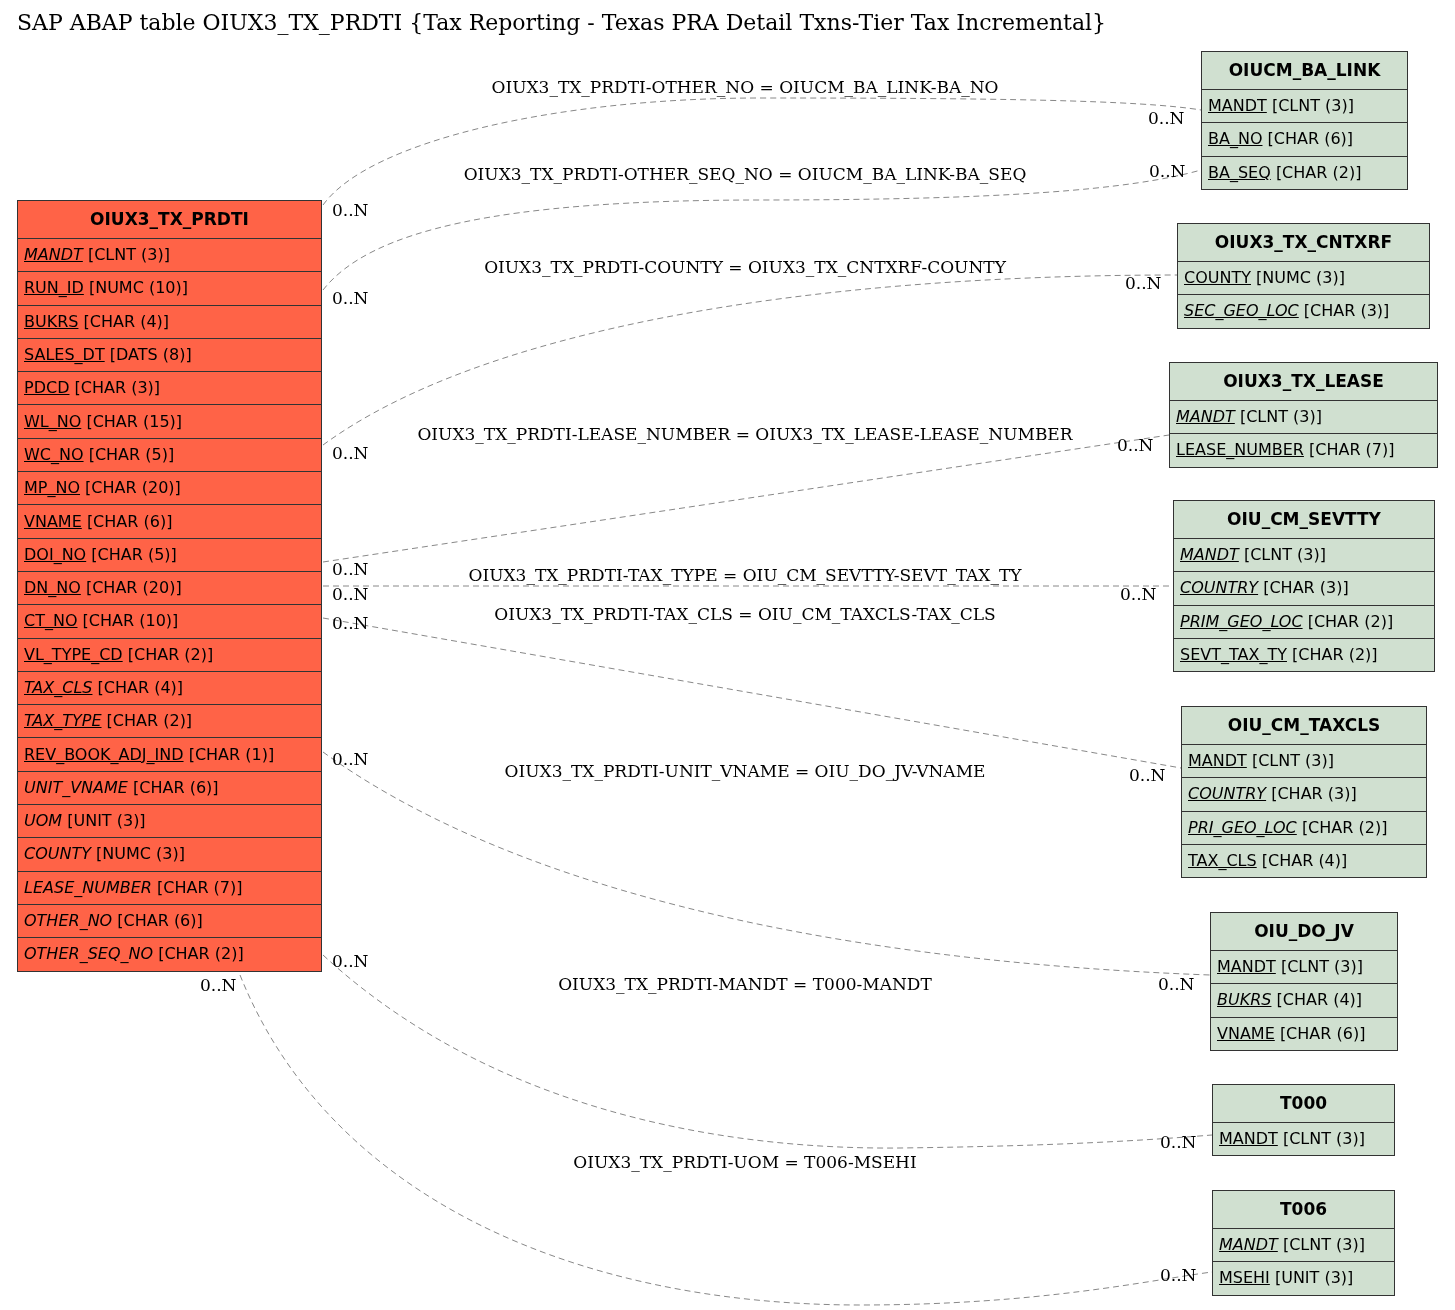  I want to click on field-row: VL_TYPE_CD [CHAR (2)], so click(169, 654).